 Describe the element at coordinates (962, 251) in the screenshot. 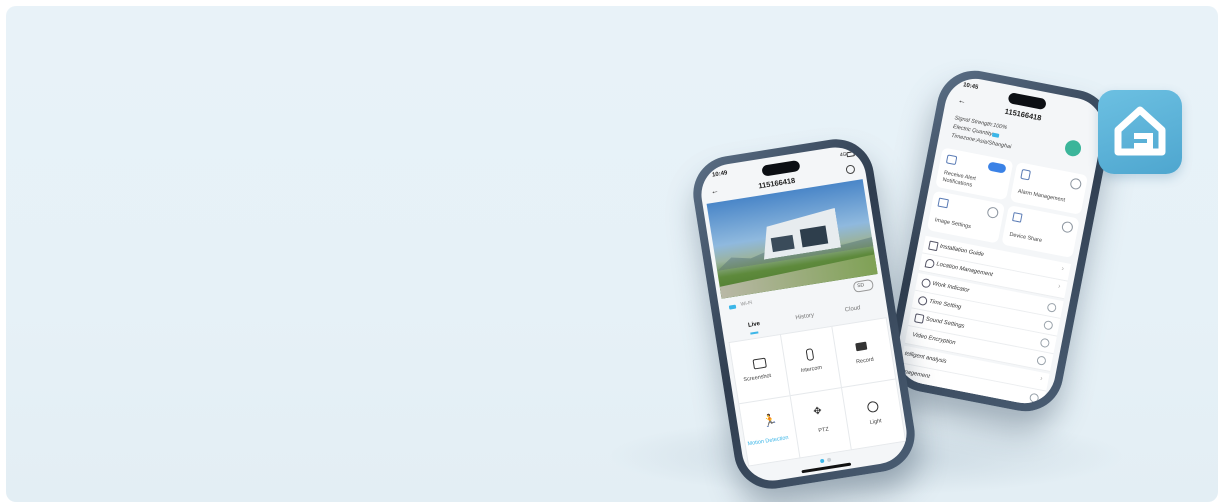

I see `menu-label: Installation Guide` at that location.